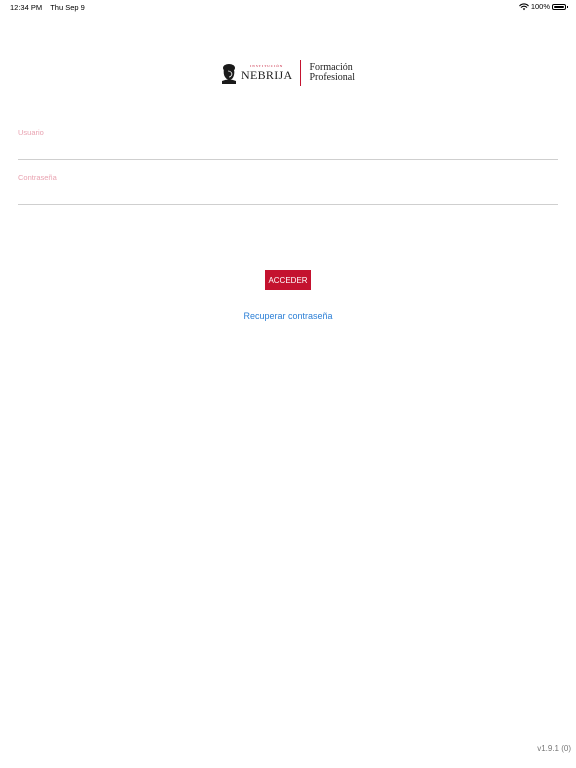  I want to click on status-time: 12:34 PM, so click(26, 7).